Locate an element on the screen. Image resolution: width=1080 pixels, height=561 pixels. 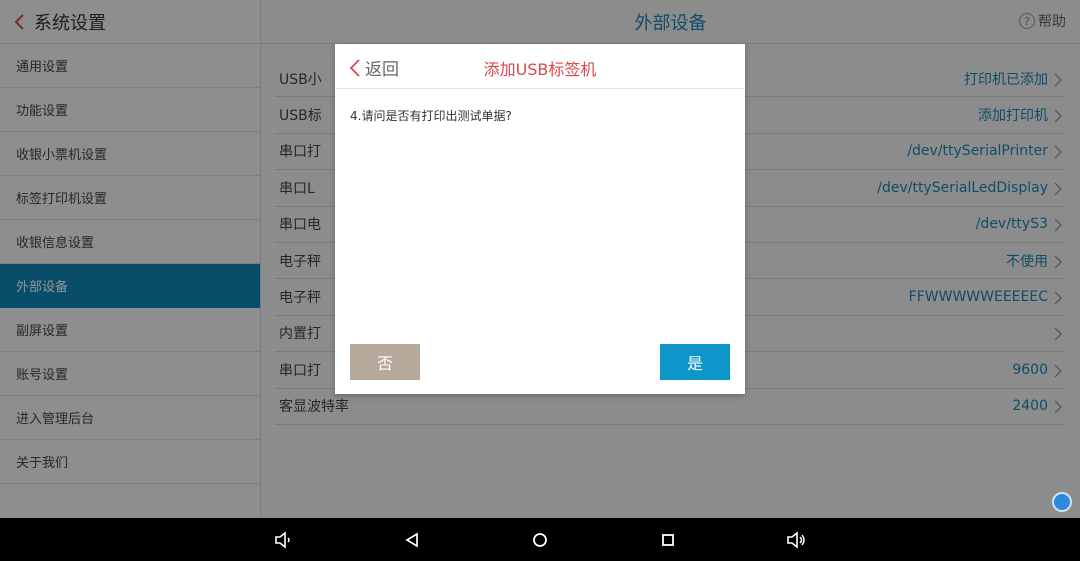
square-recents-icon is located at coordinates (668, 540).